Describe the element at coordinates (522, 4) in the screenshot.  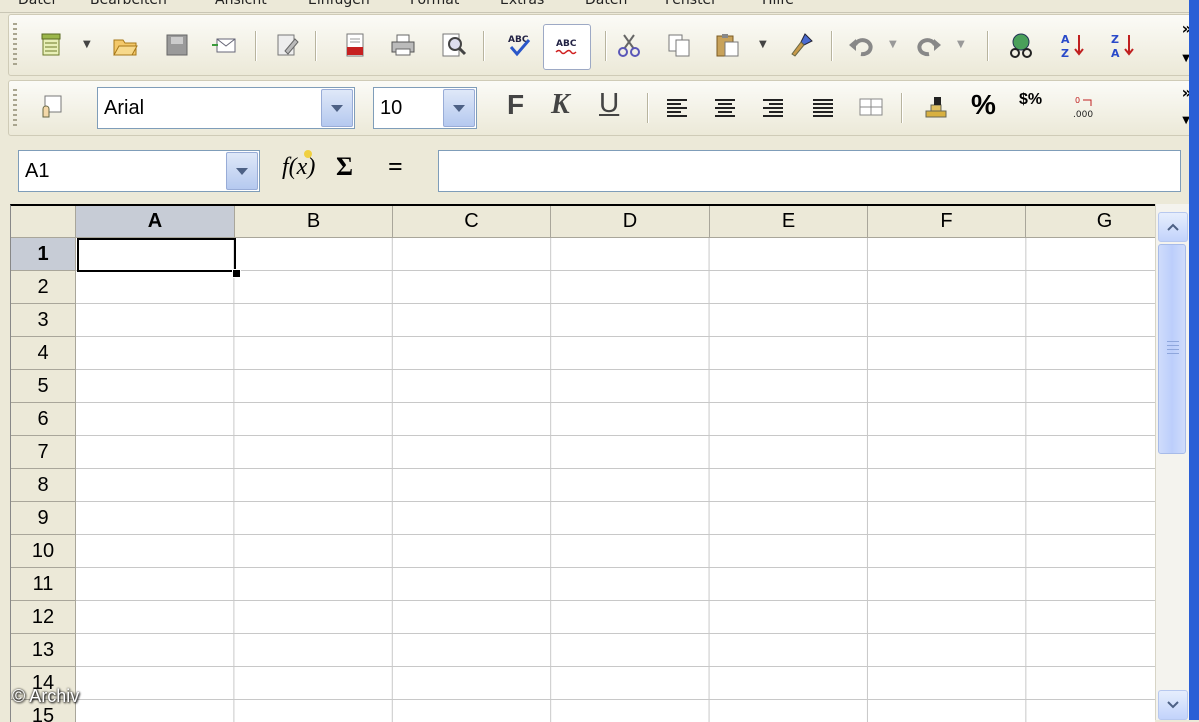
I see `menu-item-tools: Extras` at that location.